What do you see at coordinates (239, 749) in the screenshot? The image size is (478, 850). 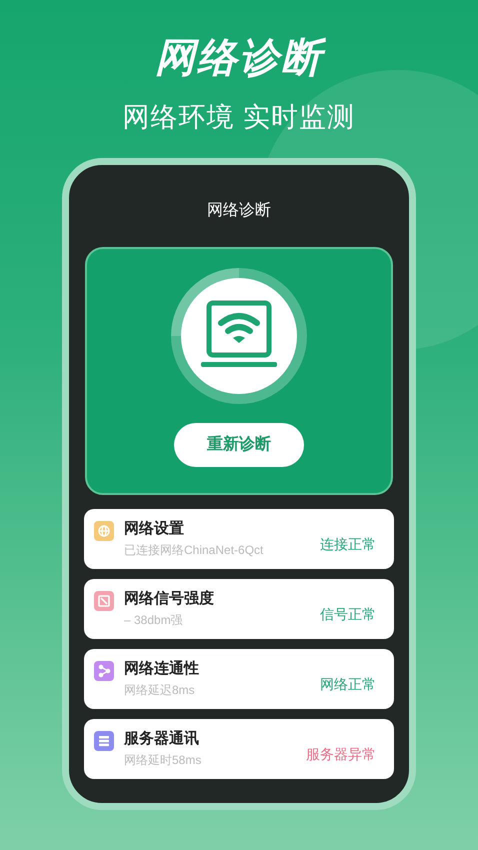 I see `diagnosis-item: 服务器通讯 网络延时58ms 服务器异常` at bounding box center [239, 749].